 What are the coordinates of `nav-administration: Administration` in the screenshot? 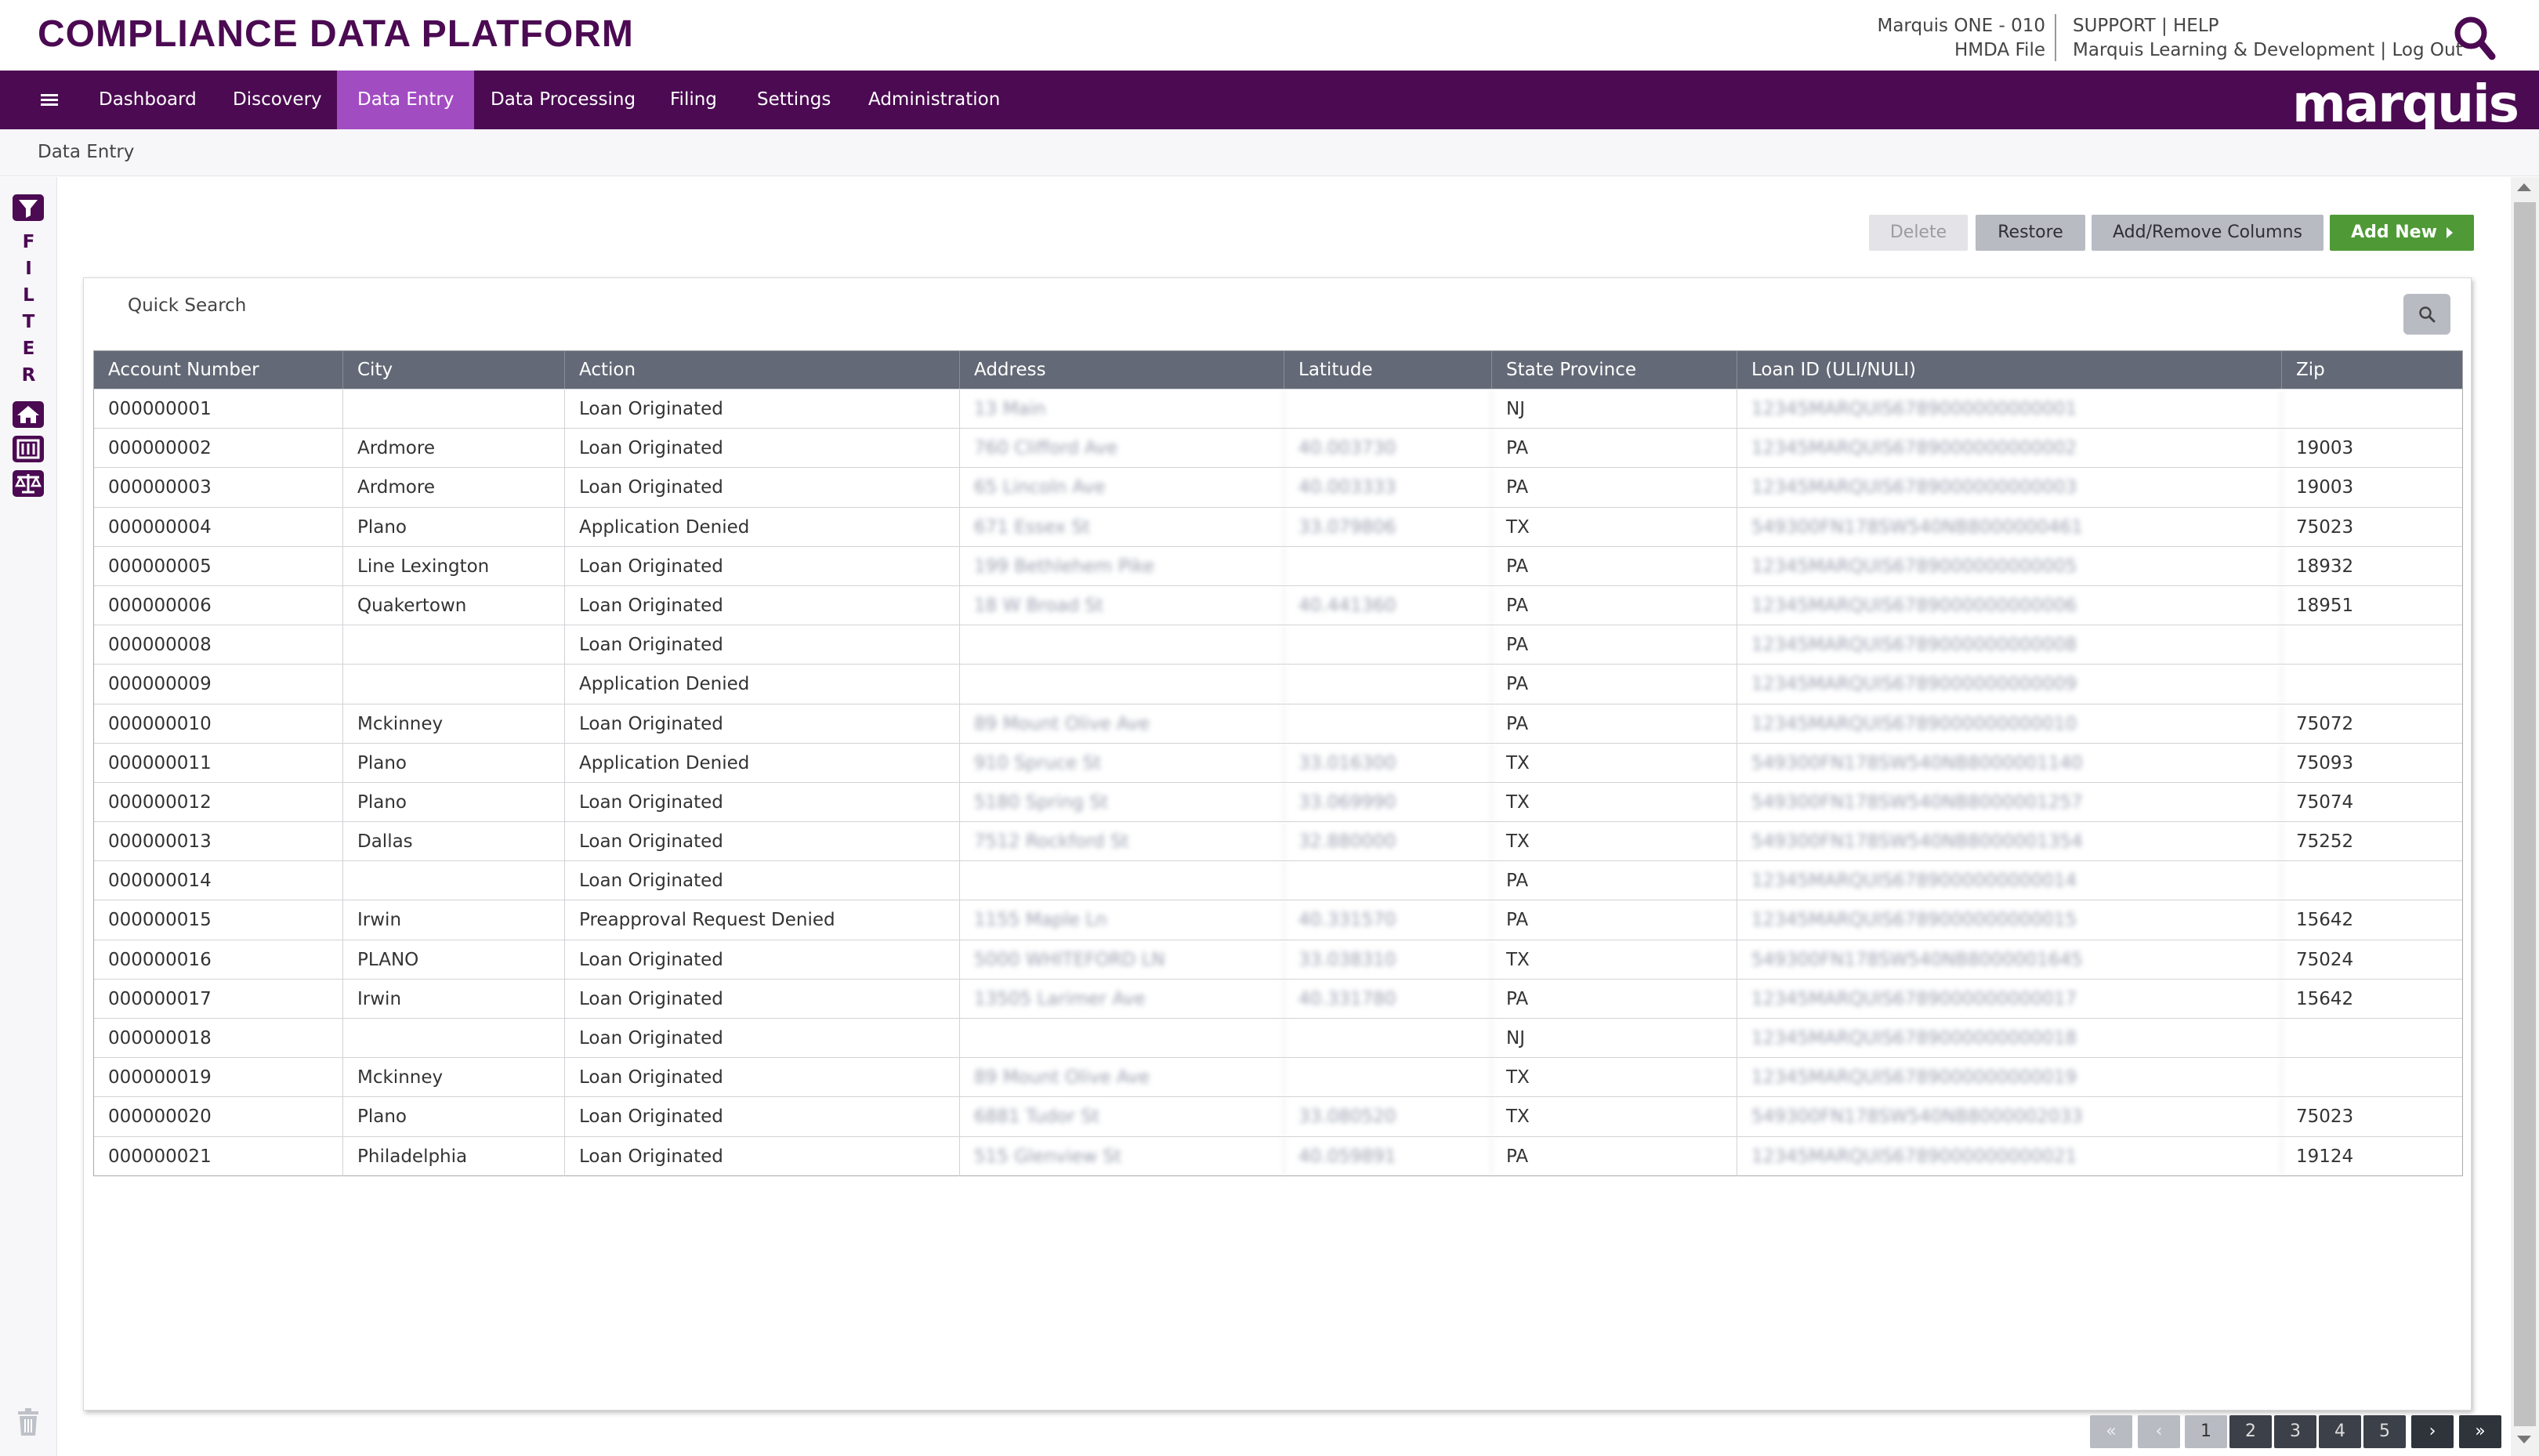 It's located at (934, 100).